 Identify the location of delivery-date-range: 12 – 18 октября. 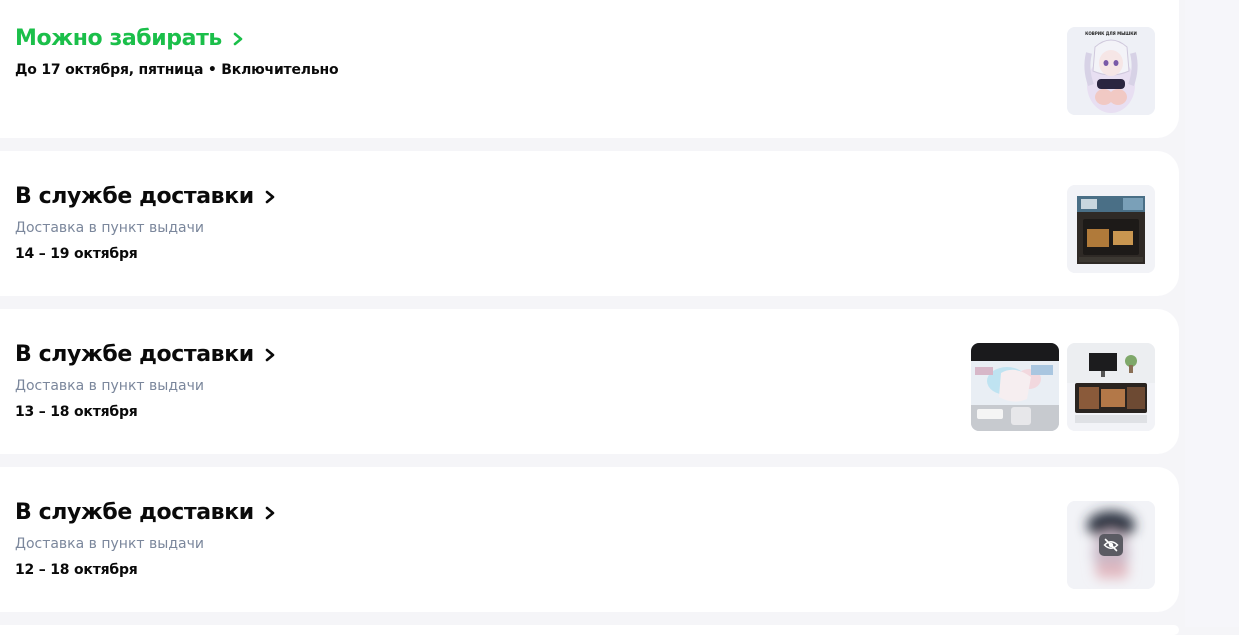
(76, 570).